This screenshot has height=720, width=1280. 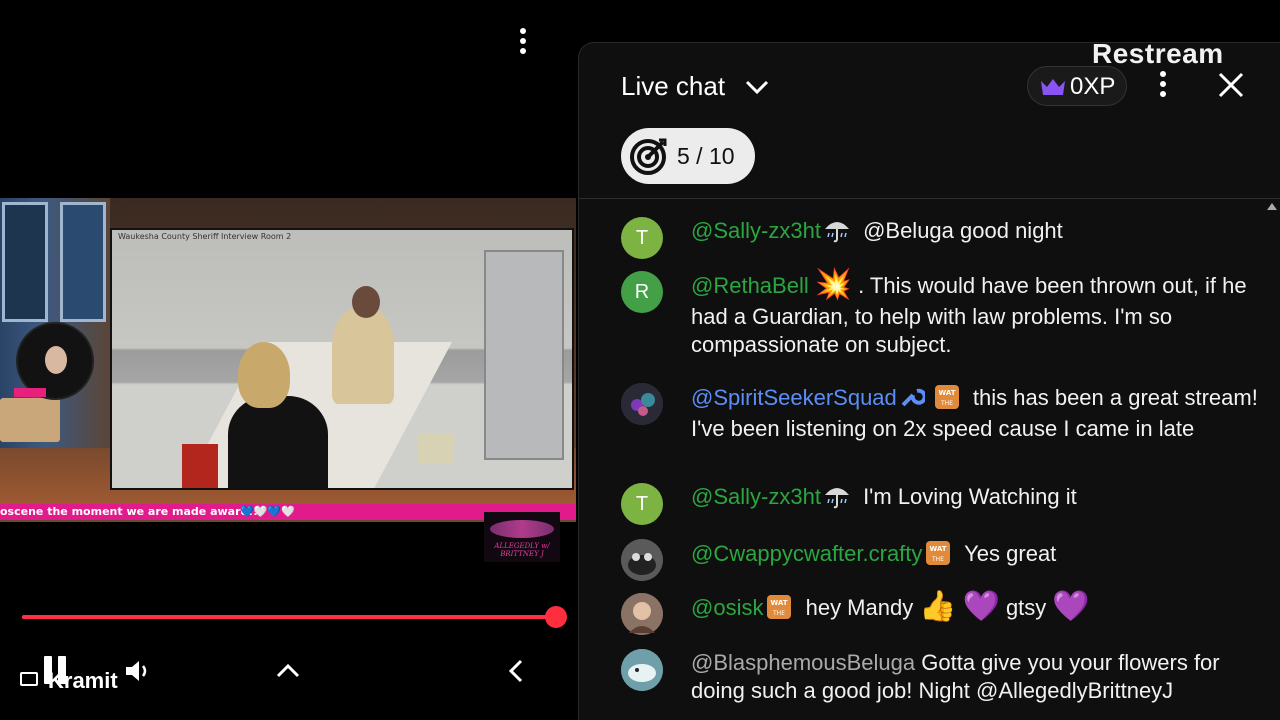 I want to click on pause-icon, so click(x=55, y=670).